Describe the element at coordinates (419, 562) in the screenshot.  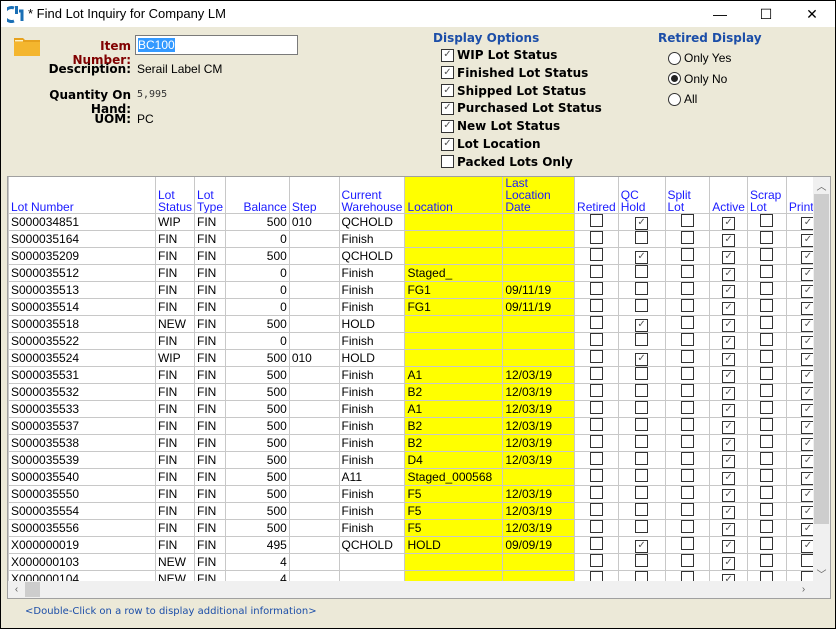
I see `table-row: X000000103 NEW FIN 4 ✓` at that location.